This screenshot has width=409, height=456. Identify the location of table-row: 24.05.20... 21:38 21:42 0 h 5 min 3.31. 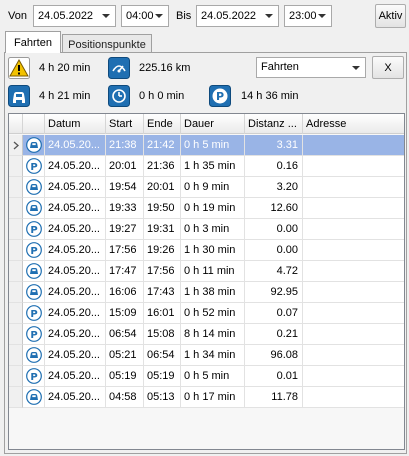
(206, 145).